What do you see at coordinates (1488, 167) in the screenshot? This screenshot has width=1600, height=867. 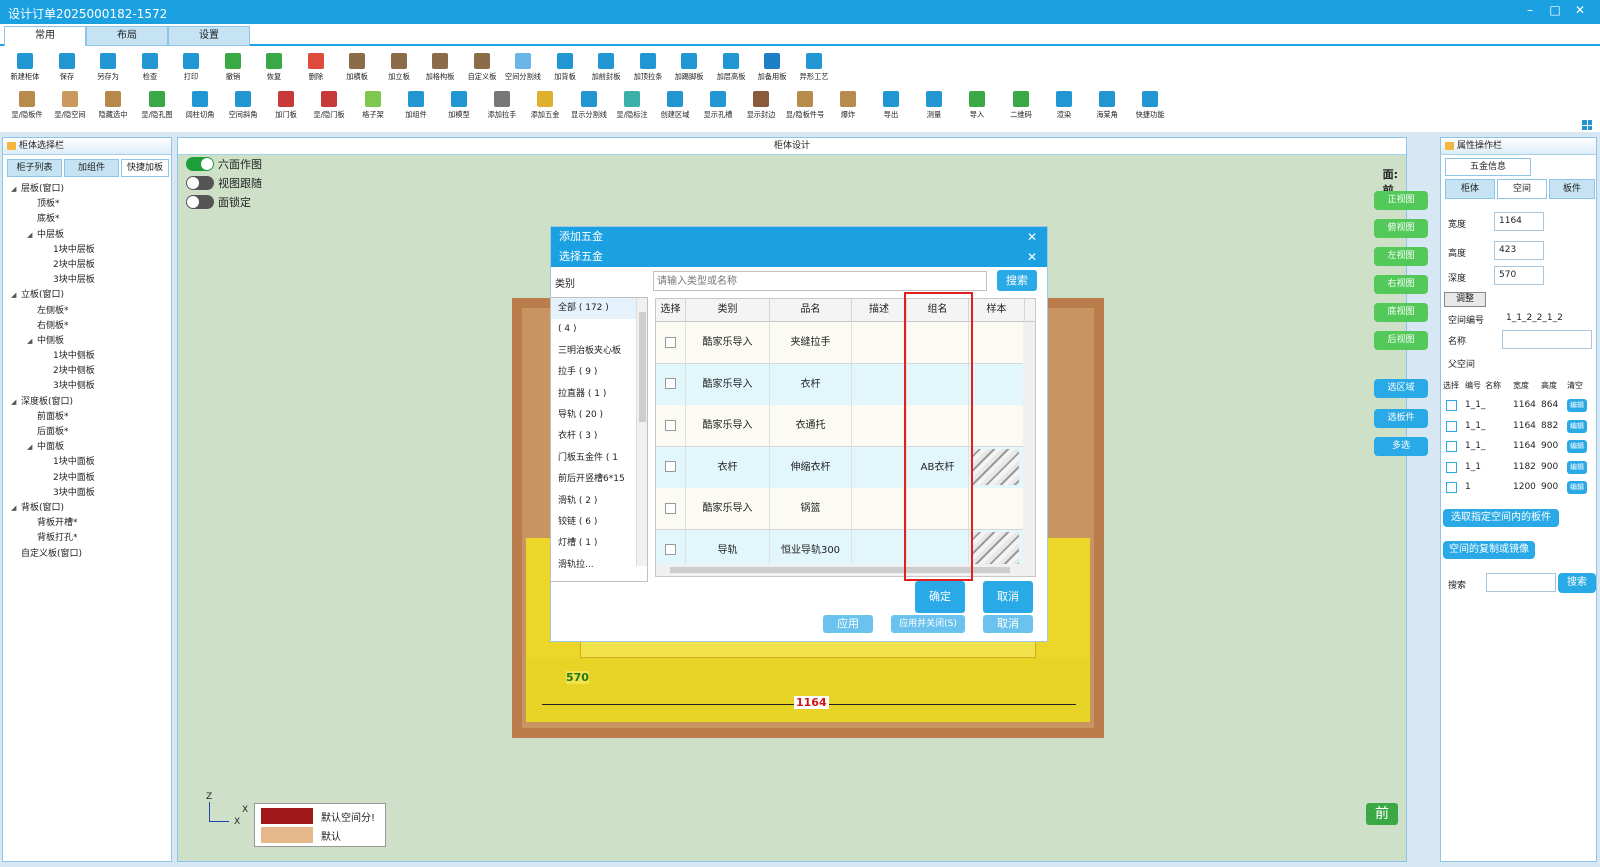 I see `tab-hardware-info: 五金信息` at bounding box center [1488, 167].